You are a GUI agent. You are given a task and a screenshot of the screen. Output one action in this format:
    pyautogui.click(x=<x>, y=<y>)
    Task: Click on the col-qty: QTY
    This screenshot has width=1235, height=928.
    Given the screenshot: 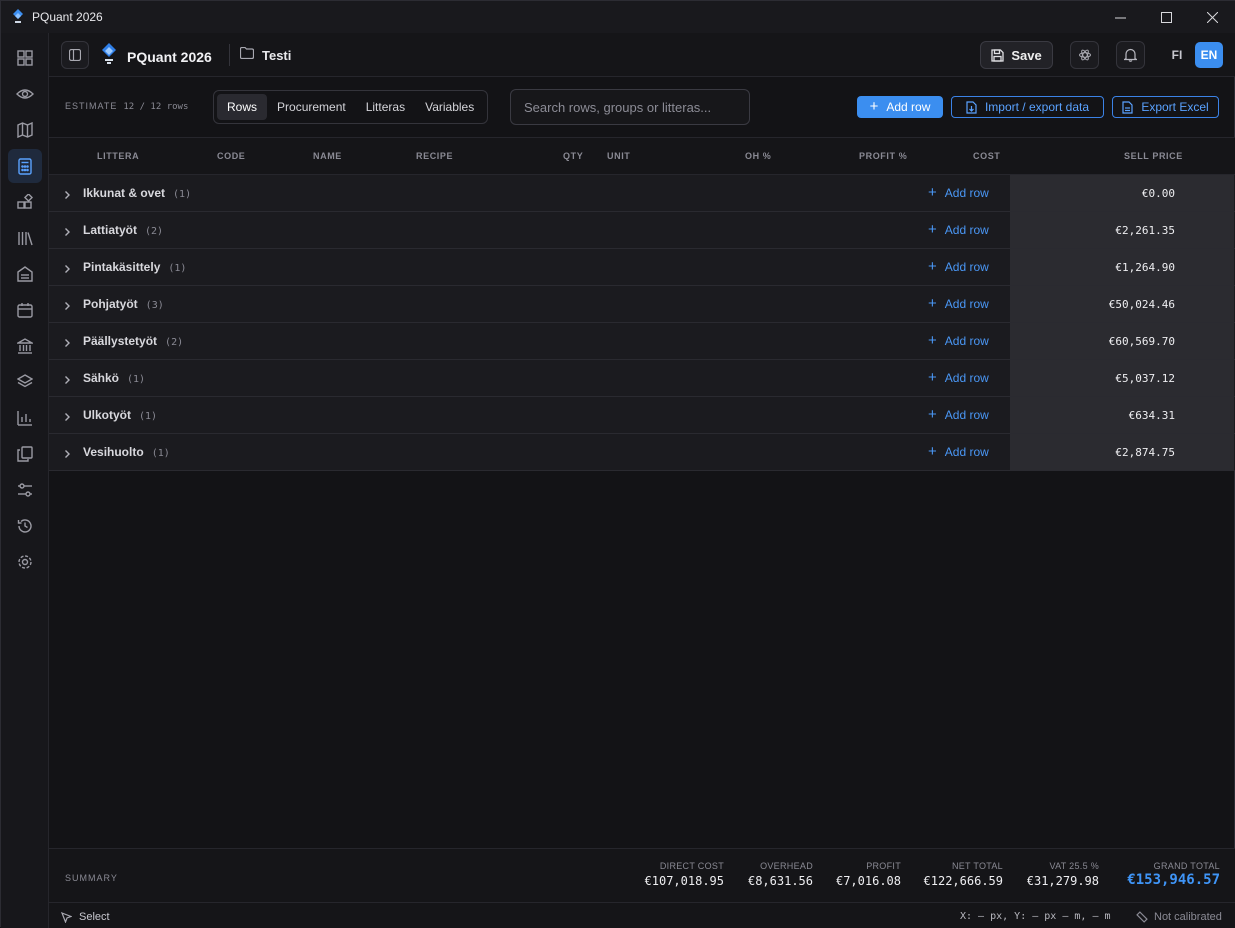 What is the action you would take?
    pyautogui.click(x=573, y=156)
    